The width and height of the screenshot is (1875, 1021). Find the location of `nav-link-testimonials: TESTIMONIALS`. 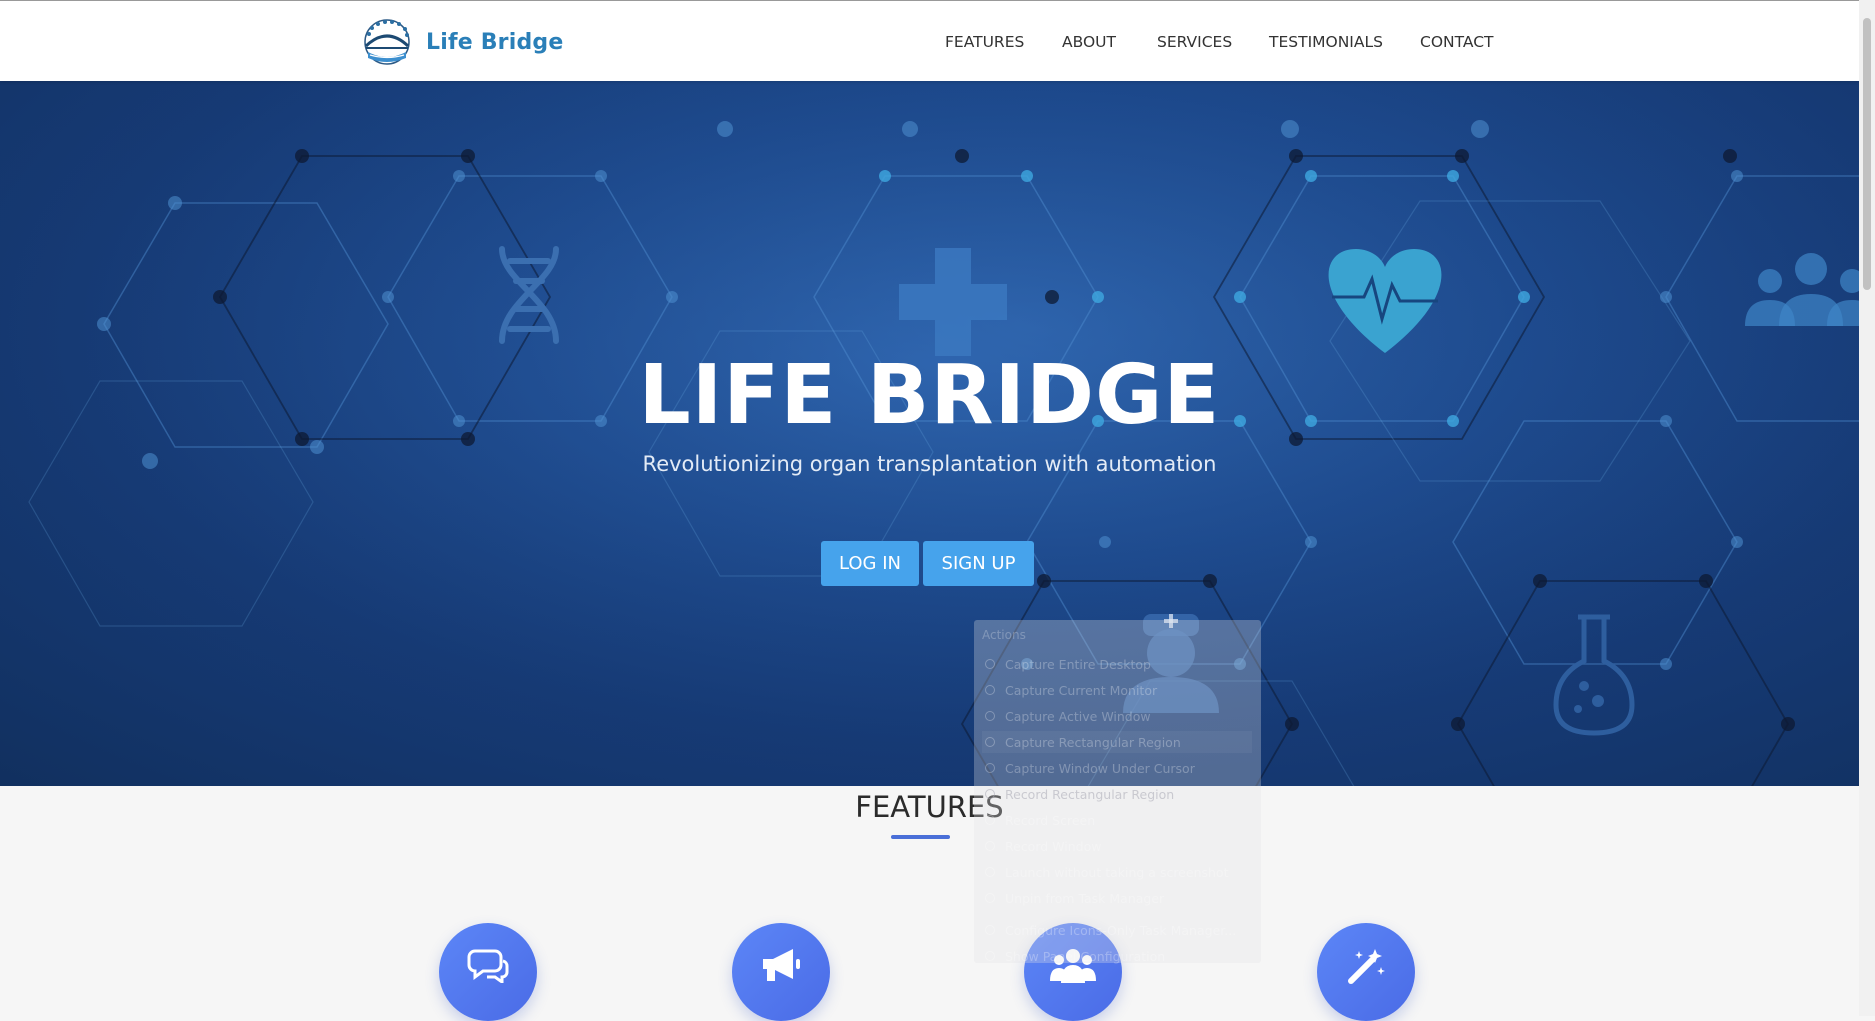

nav-link-testimonials: TESTIMONIALS is located at coordinates (1326, 42).